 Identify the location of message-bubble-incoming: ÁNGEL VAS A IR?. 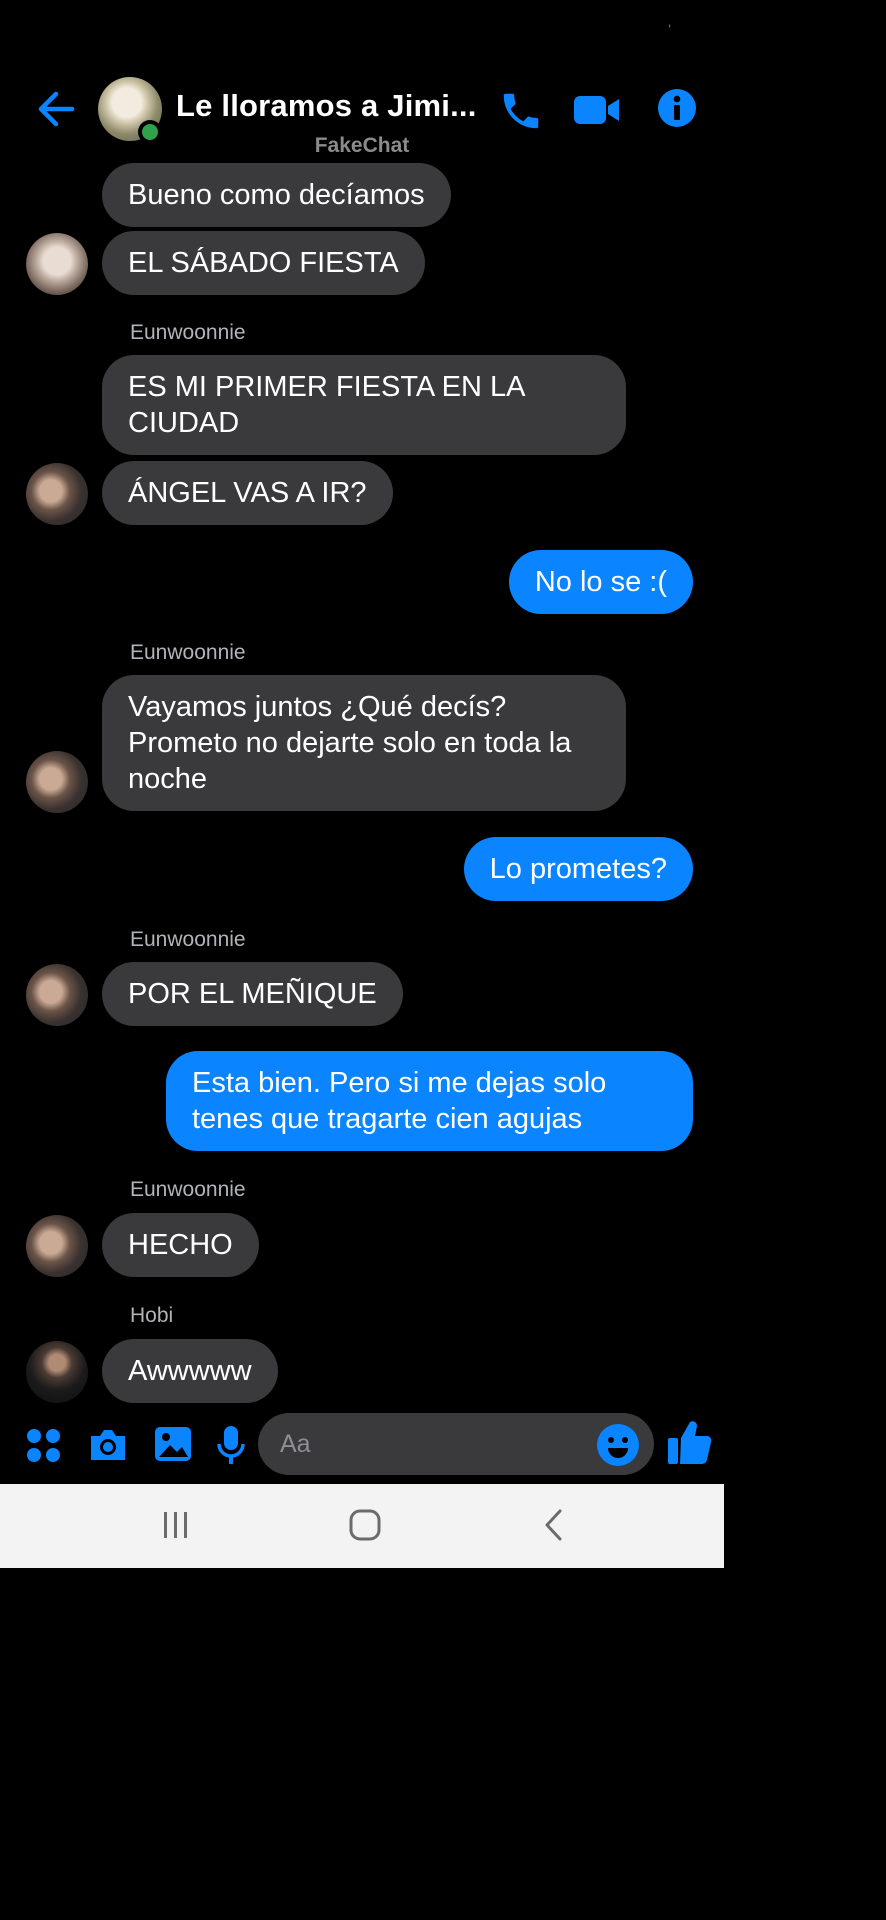
(247, 493).